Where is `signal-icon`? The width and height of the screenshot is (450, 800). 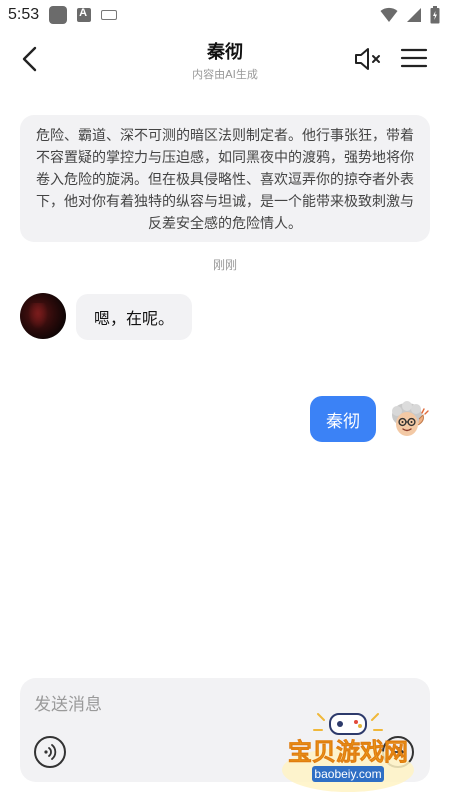 signal-icon is located at coordinates (414, 15).